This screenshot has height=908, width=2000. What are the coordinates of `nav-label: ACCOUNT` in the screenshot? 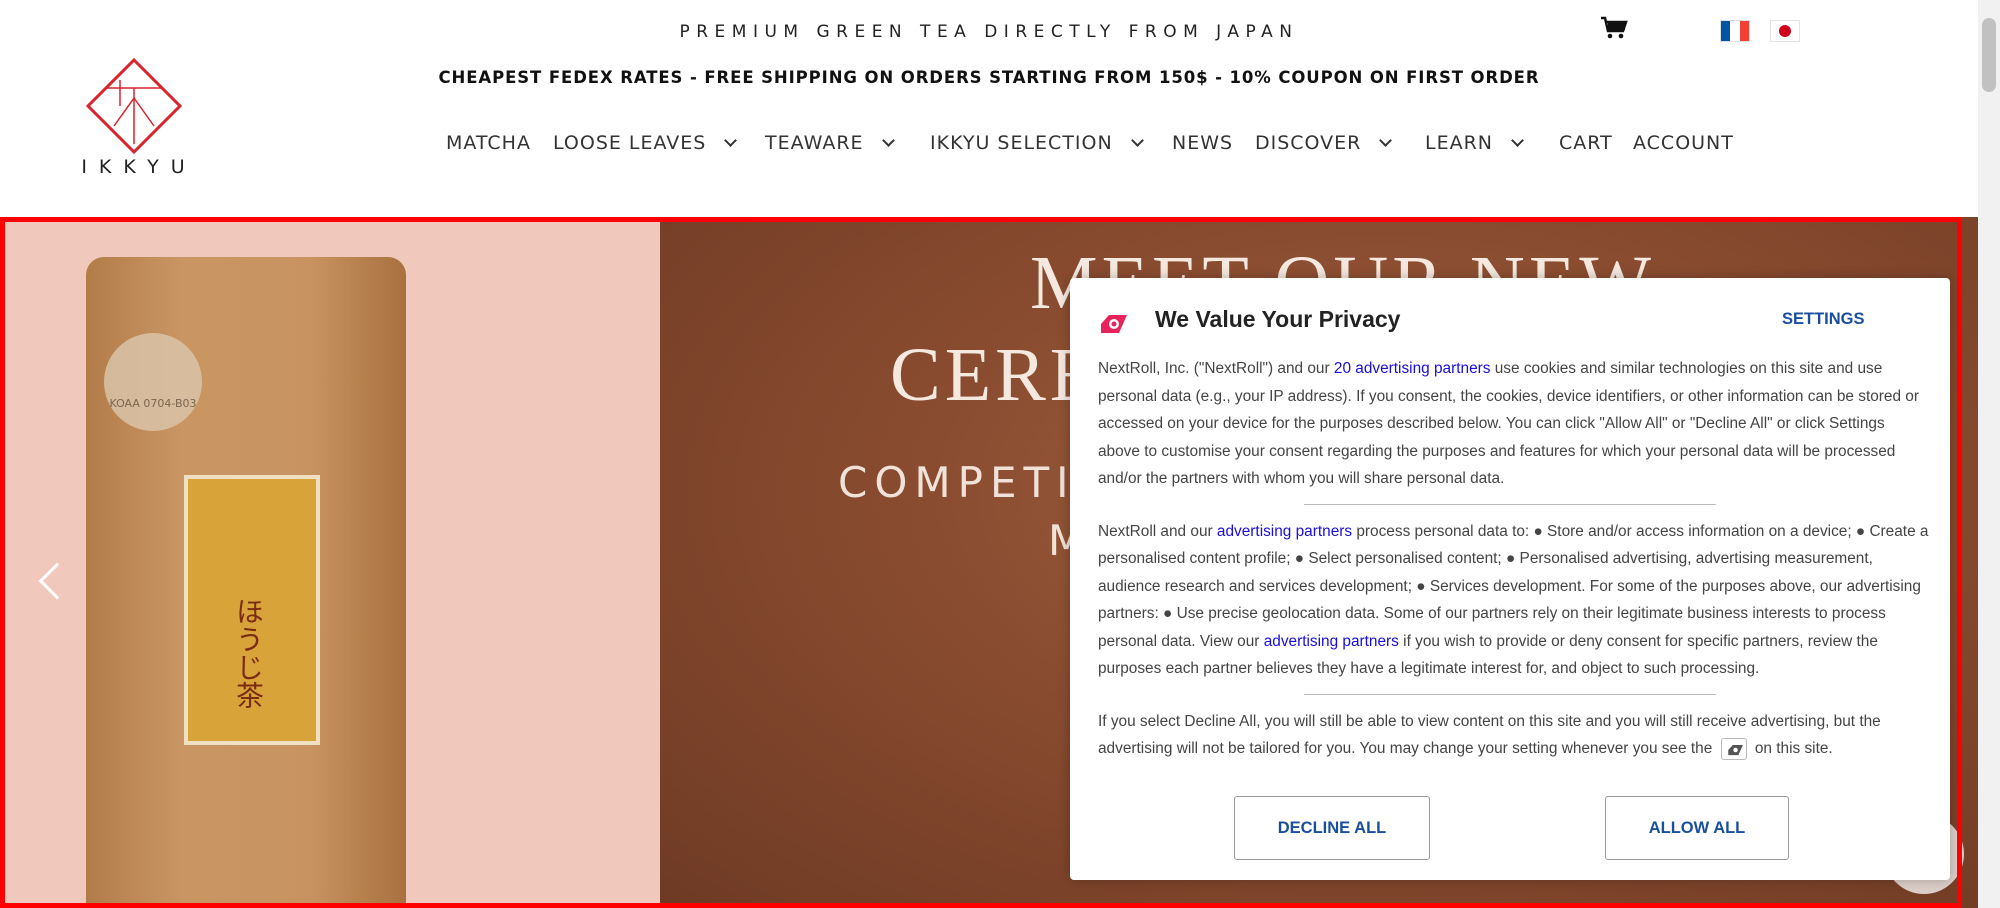 It's located at (1683, 143).